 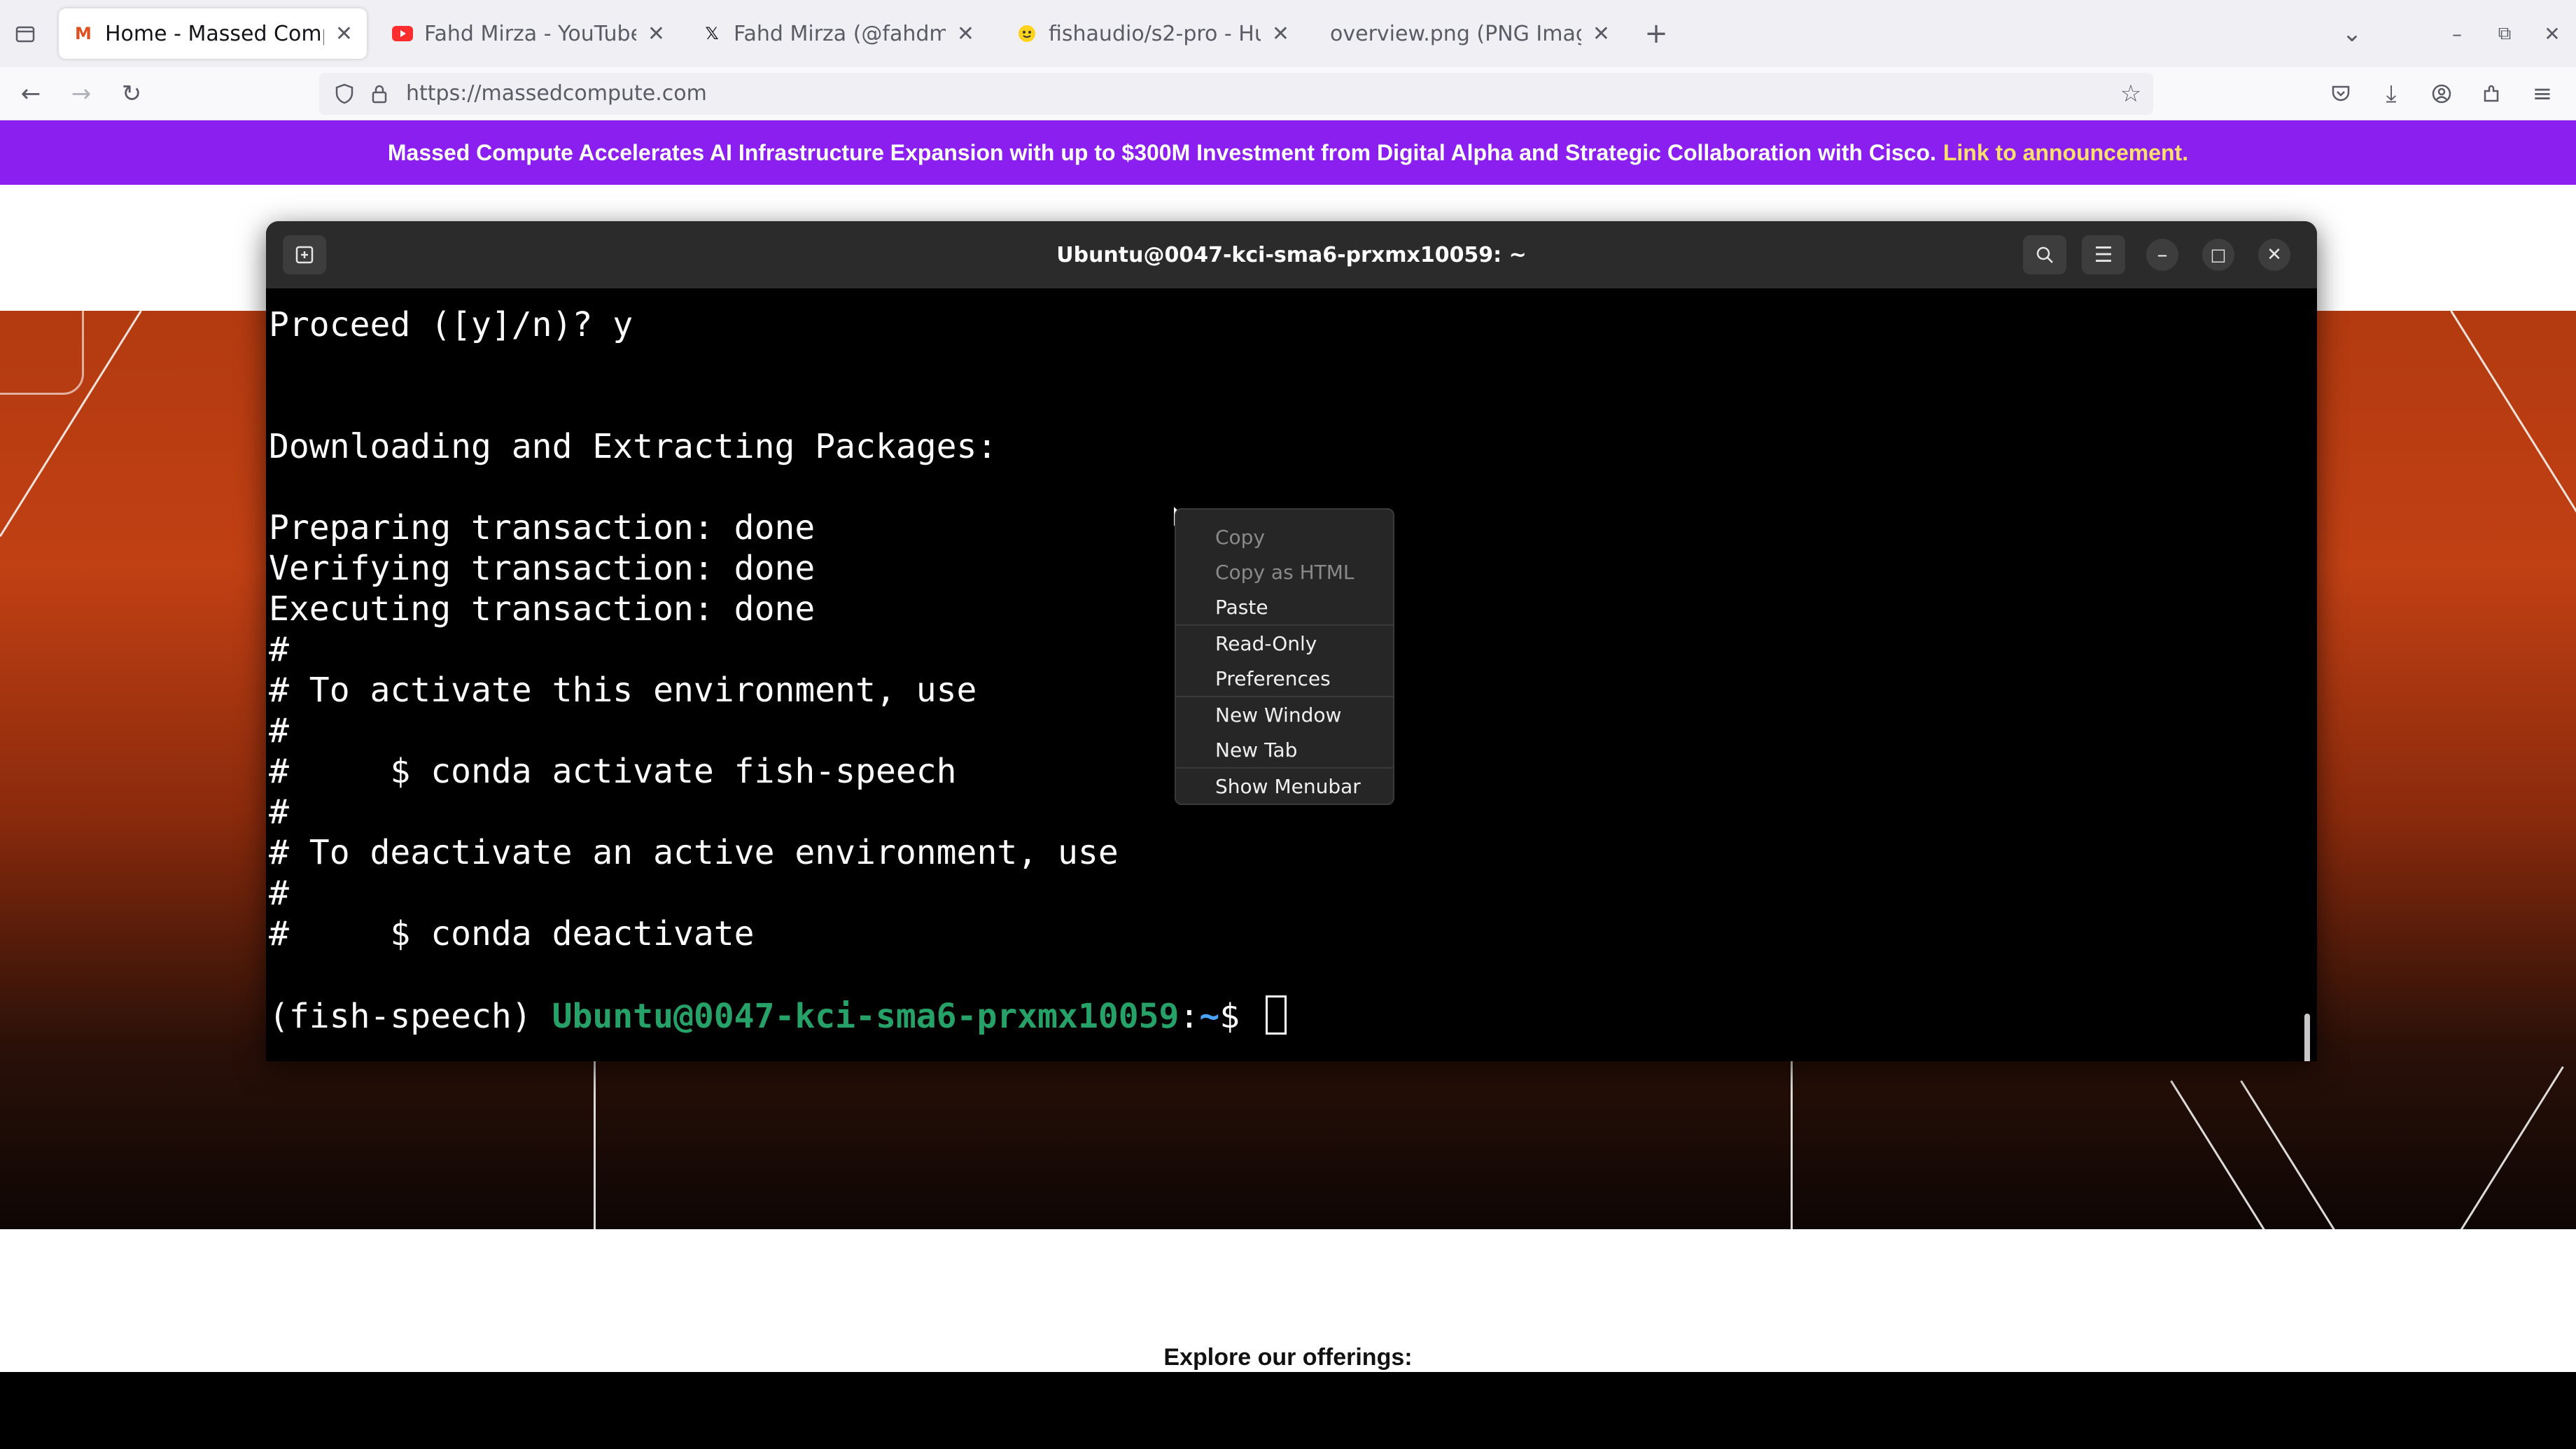 What do you see at coordinates (2457, 33) in the screenshot?
I see `minimize-window-icon: –` at bounding box center [2457, 33].